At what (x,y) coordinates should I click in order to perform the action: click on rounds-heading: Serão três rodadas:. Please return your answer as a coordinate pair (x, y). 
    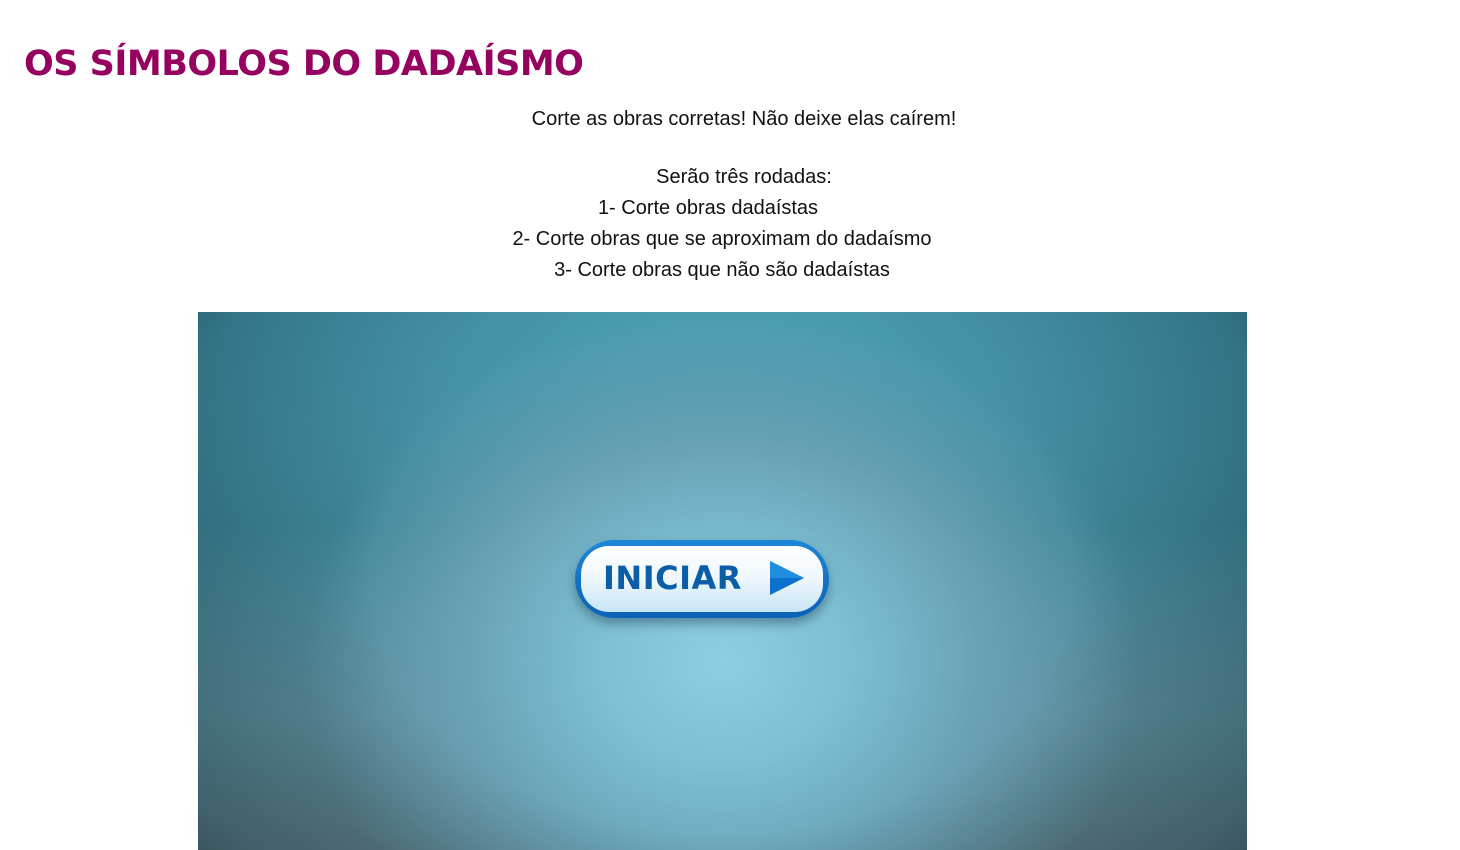
    Looking at the image, I should click on (744, 177).